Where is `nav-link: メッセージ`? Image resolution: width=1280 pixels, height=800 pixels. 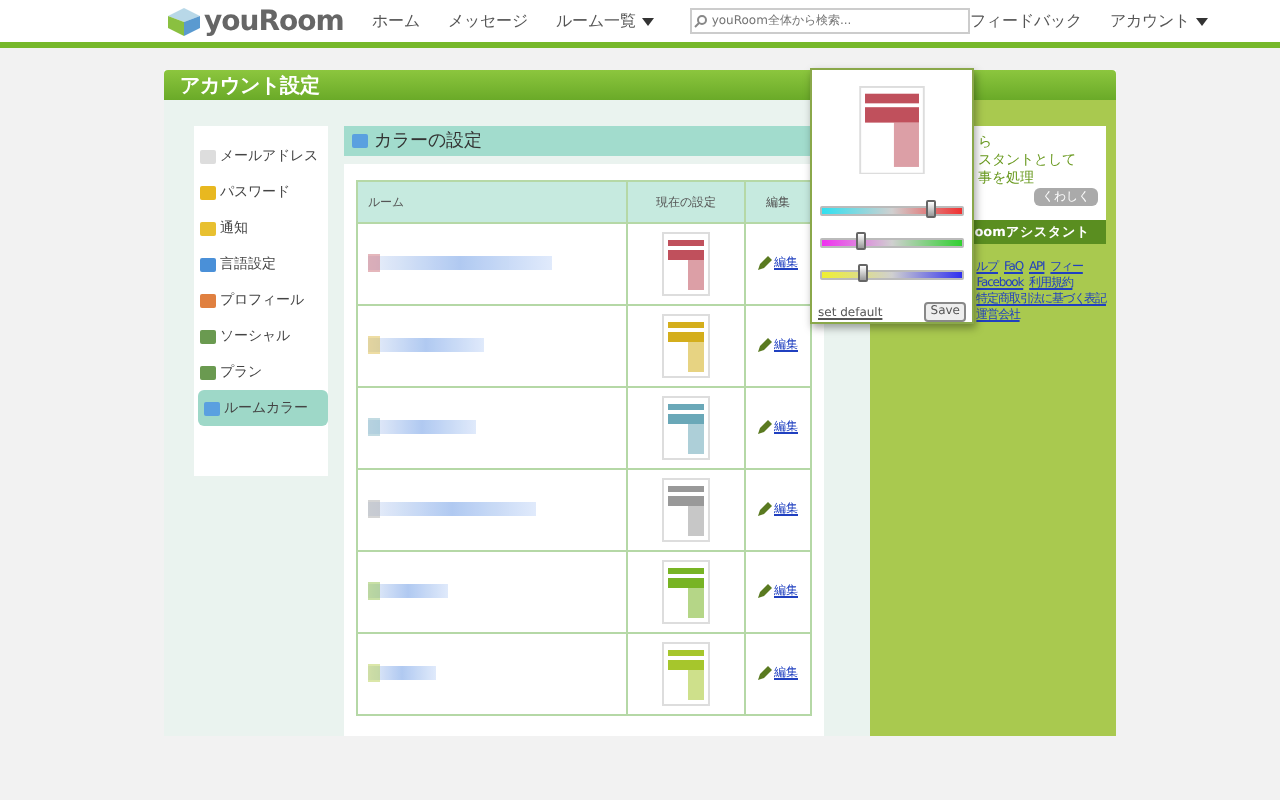
nav-link: メッセージ is located at coordinates (487, 21).